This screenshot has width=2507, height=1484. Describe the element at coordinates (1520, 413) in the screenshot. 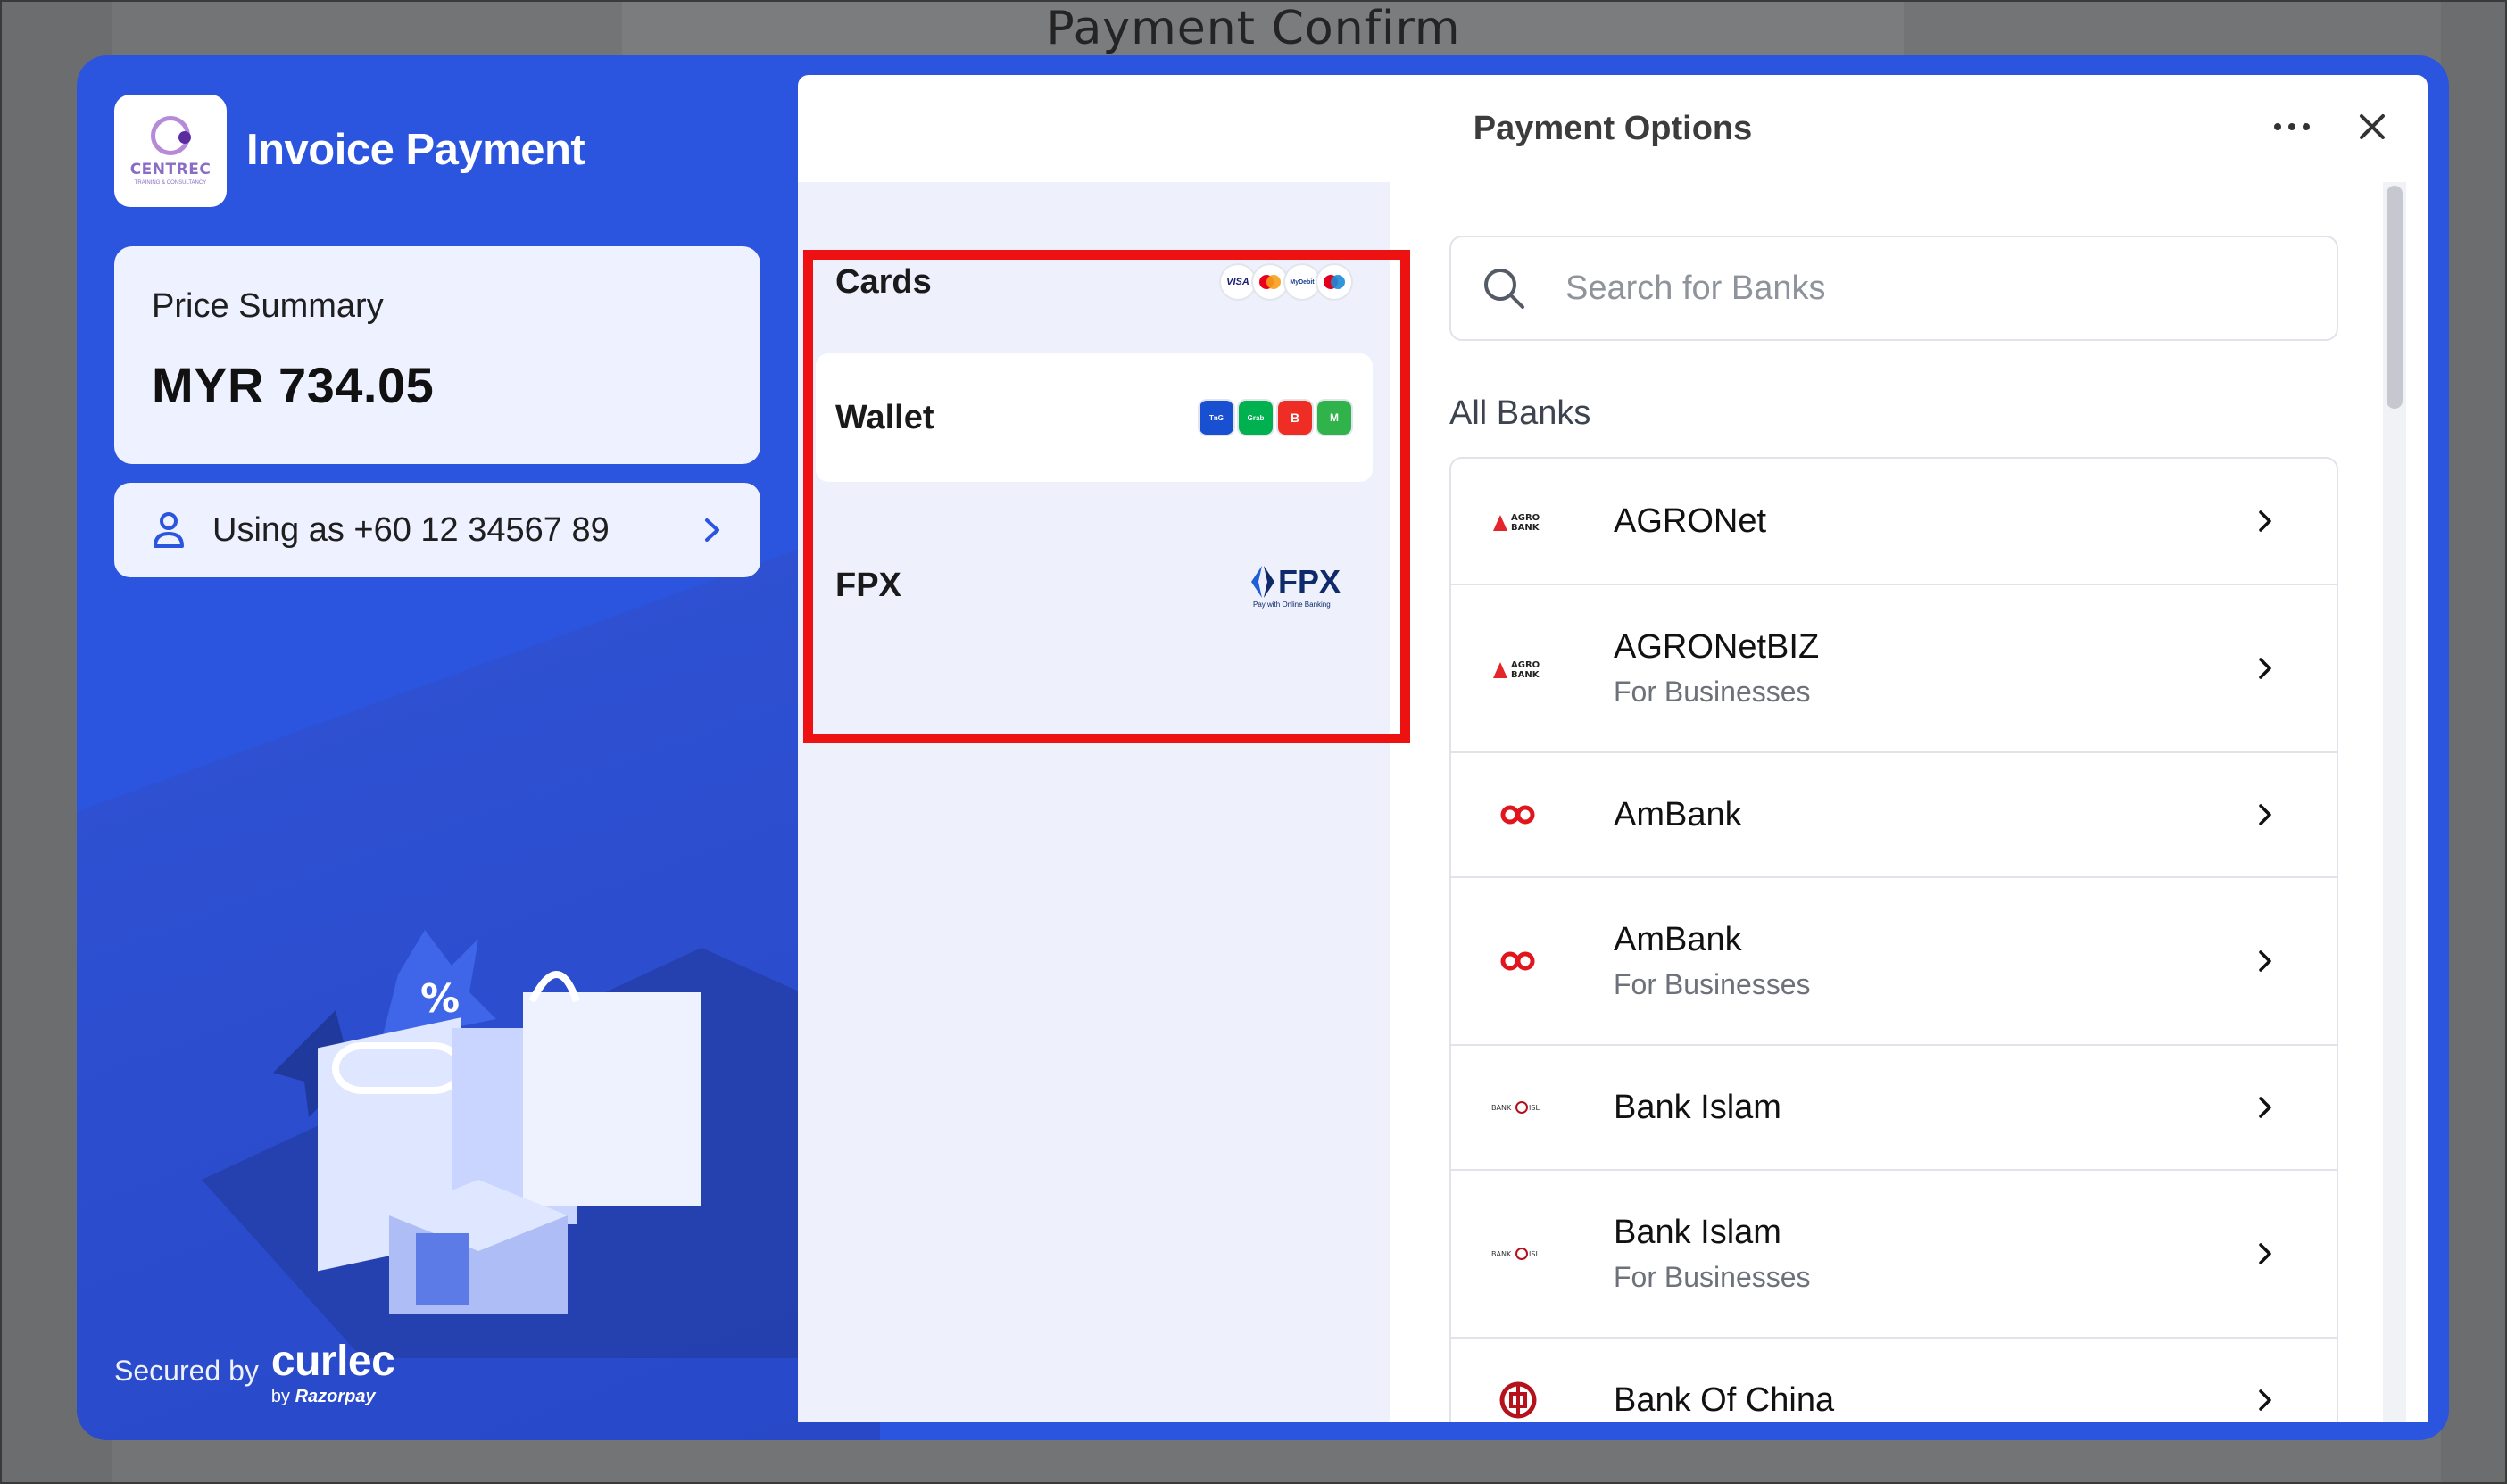

I see `all-banks-heading: All Banks` at that location.